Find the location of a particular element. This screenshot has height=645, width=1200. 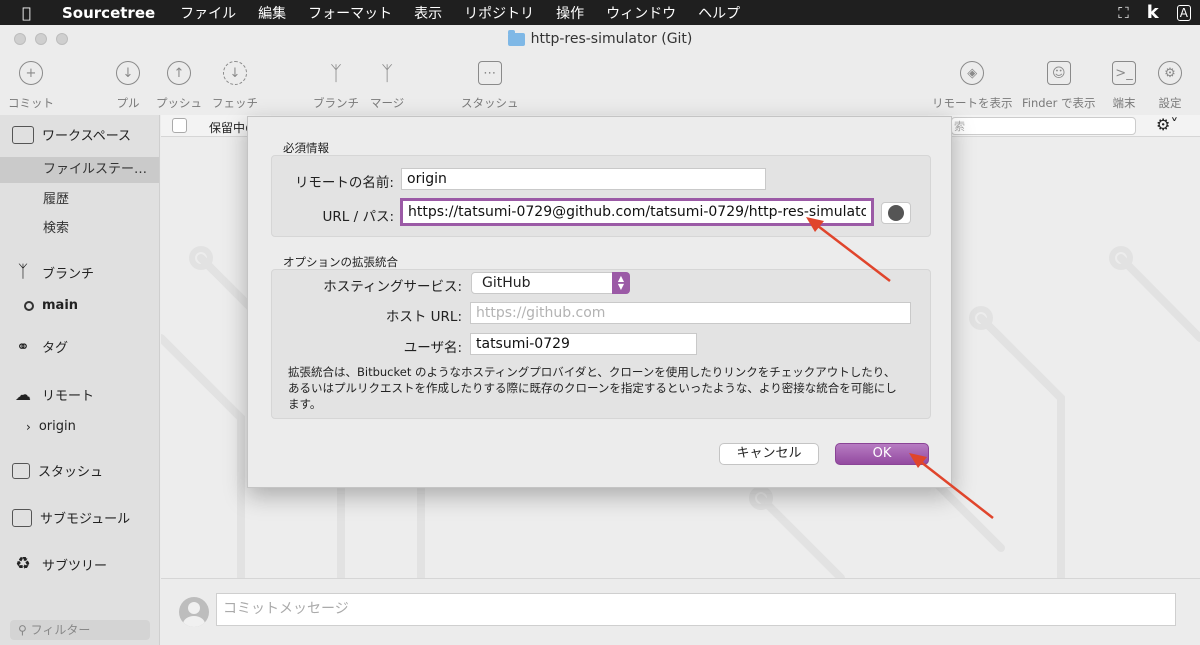

sidebar-stashes: スタッシュ is located at coordinates (57, 470).